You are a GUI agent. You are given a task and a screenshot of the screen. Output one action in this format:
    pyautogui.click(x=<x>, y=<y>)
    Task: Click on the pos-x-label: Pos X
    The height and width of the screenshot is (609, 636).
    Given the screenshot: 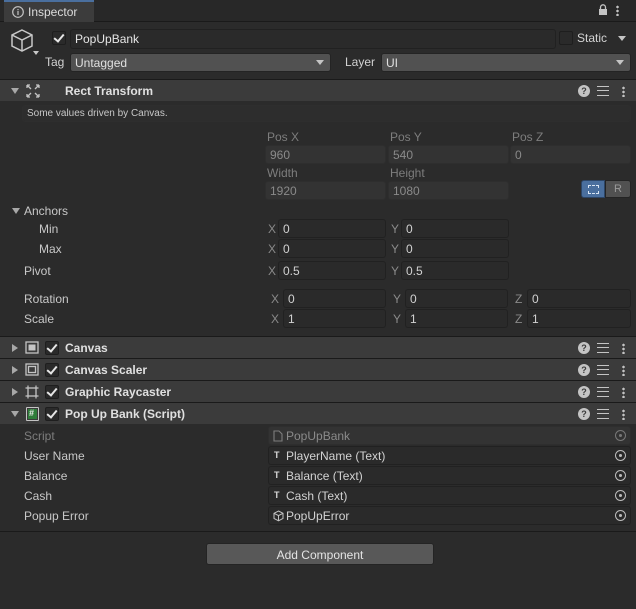 What is the action you would take?
    pyautogui.click(x=283, y=137)
    